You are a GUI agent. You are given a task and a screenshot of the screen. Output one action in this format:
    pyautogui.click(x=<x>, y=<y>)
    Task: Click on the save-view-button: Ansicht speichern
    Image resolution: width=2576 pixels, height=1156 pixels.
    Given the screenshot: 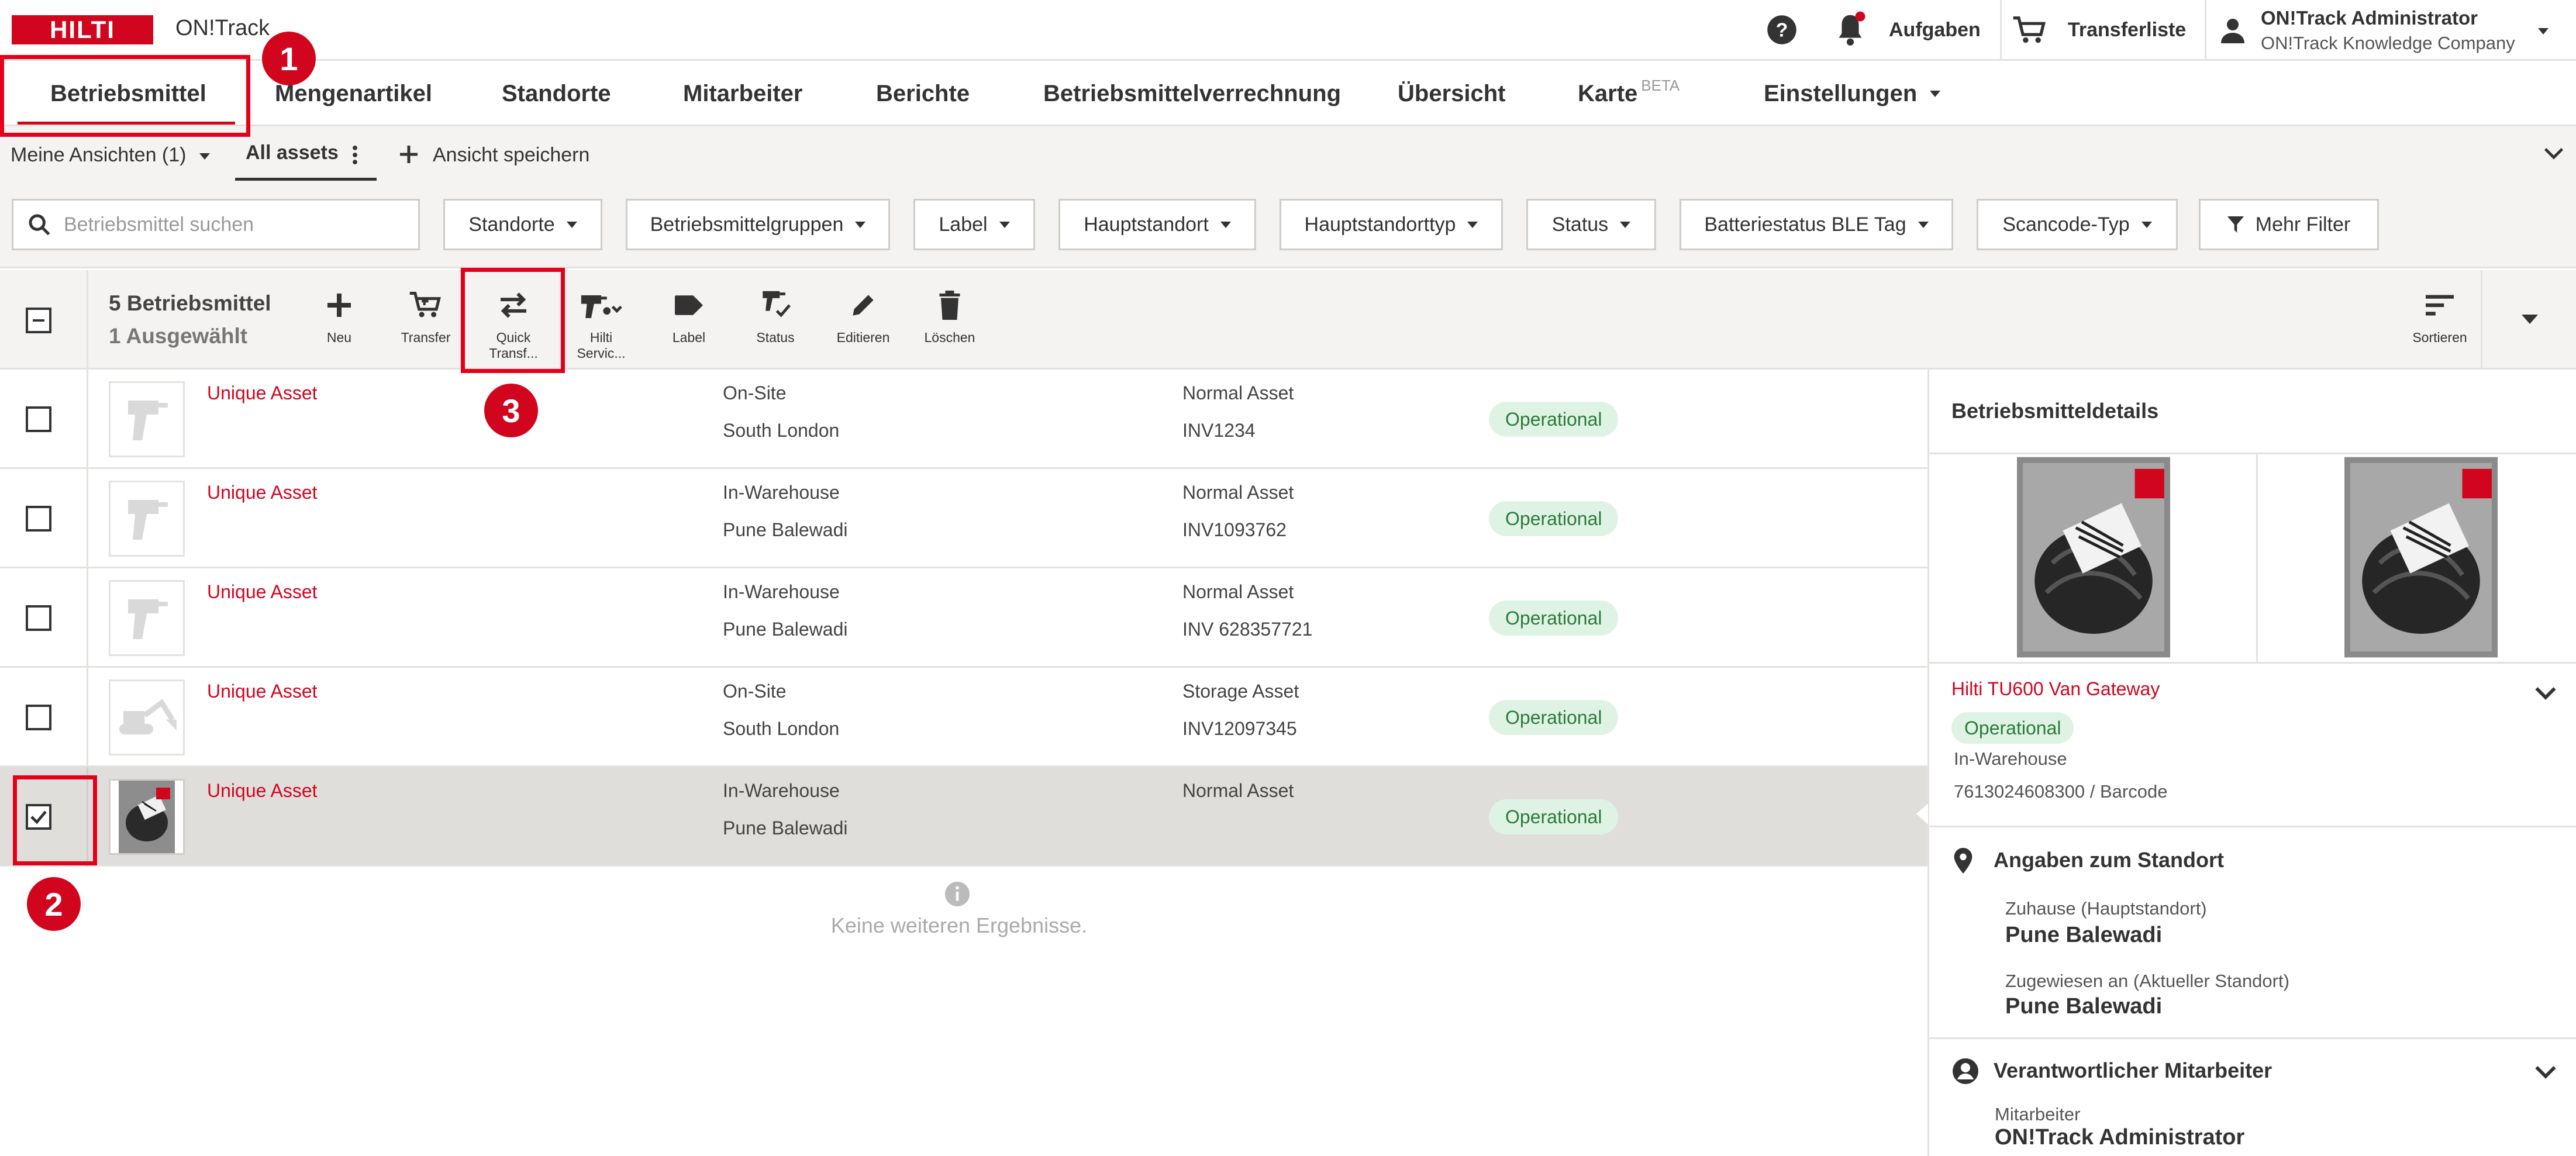 What is the action you would take?
    pyautogui.click(x=511, y=155)
    